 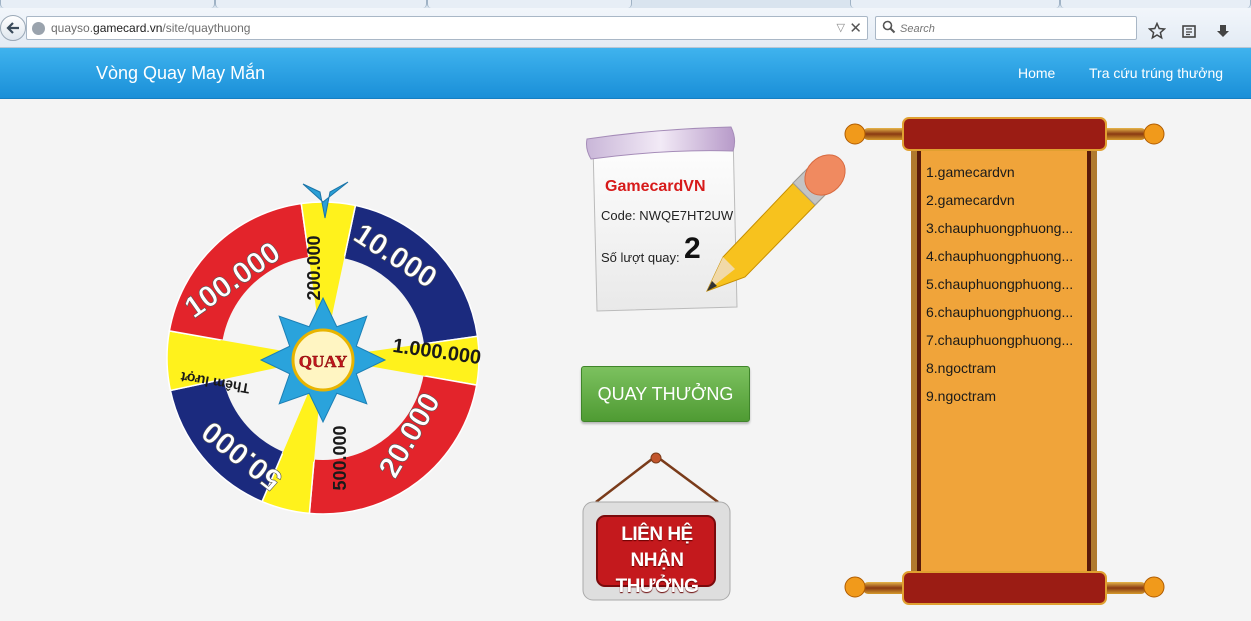 I want to click on download-icon, so click(x=1223, y=31).